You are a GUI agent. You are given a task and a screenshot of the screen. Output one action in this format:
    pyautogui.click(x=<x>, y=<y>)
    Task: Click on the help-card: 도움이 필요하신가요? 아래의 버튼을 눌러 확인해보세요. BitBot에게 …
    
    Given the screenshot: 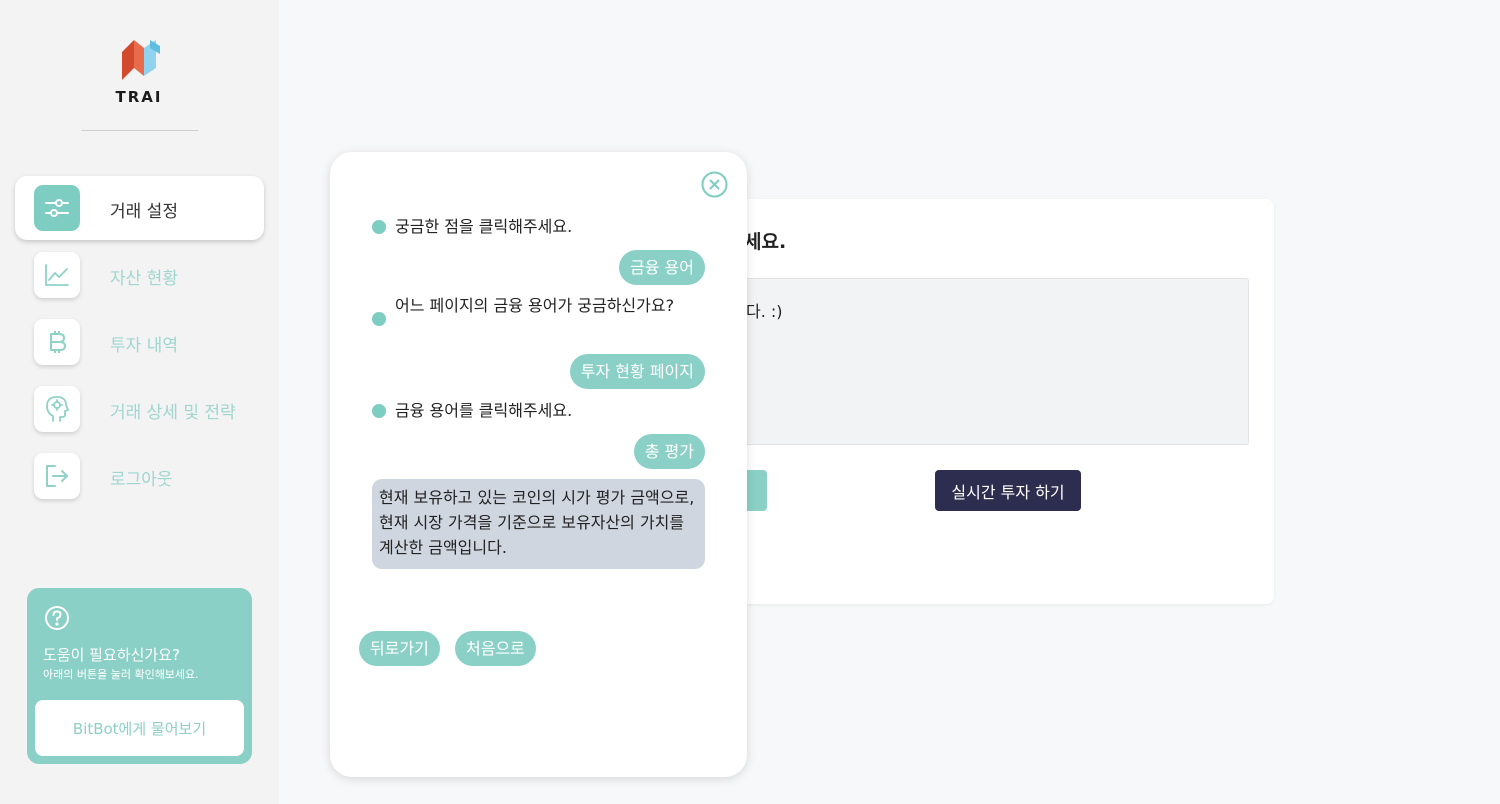 What is the action you would take?
    pyautogui.click(x=139, y=676)
    